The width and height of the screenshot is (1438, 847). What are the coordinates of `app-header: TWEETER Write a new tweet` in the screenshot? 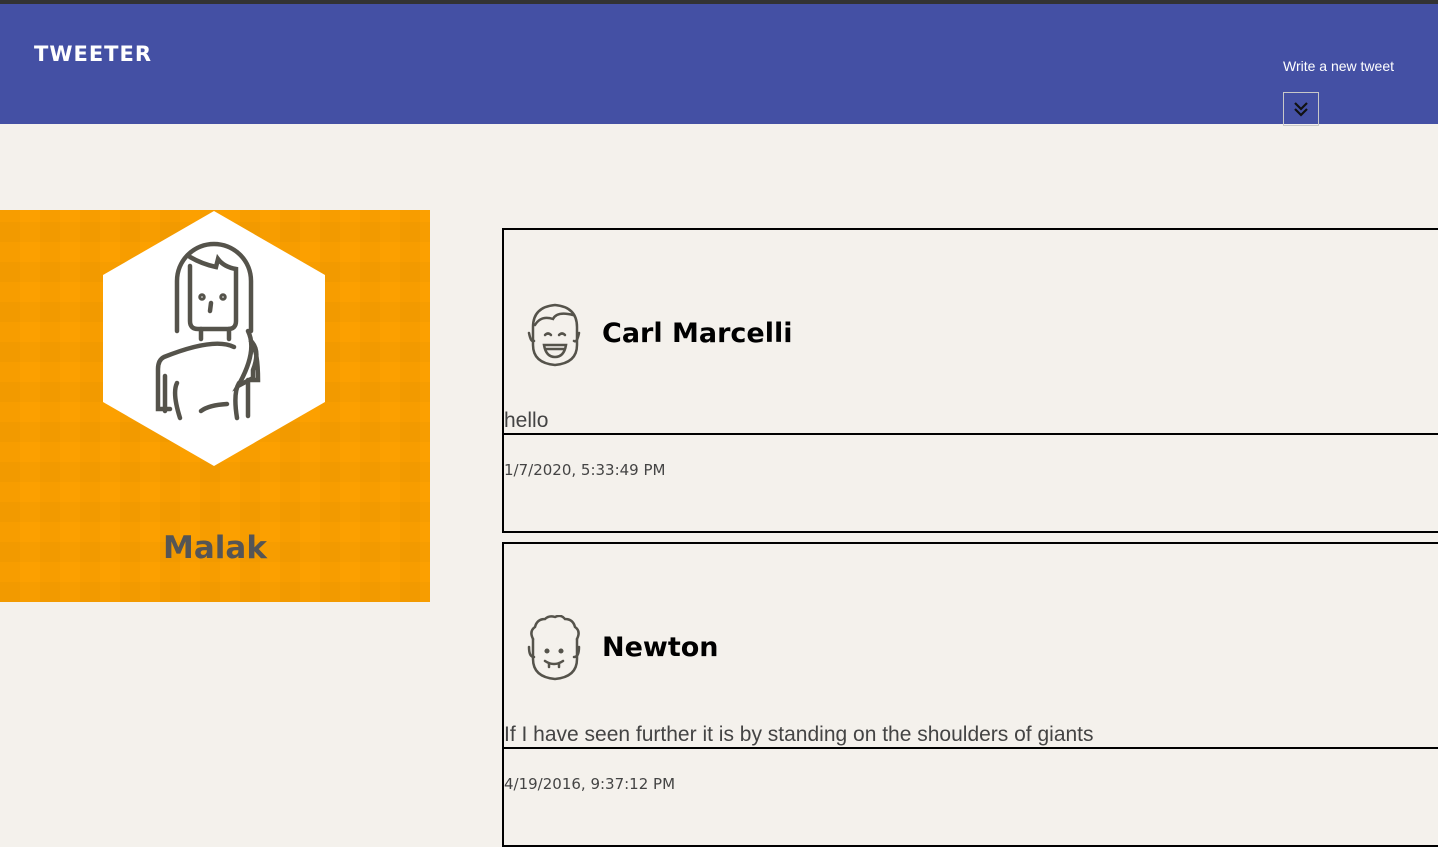 It's located at (719, 65).